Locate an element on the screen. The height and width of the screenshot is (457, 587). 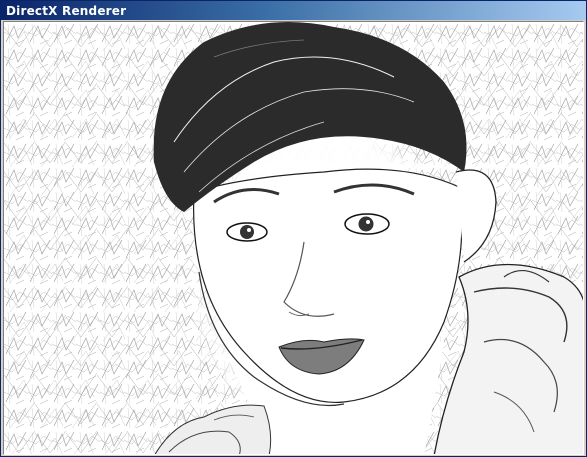
title-bar: DirectX Renderer is located at coordinates (293, 10).